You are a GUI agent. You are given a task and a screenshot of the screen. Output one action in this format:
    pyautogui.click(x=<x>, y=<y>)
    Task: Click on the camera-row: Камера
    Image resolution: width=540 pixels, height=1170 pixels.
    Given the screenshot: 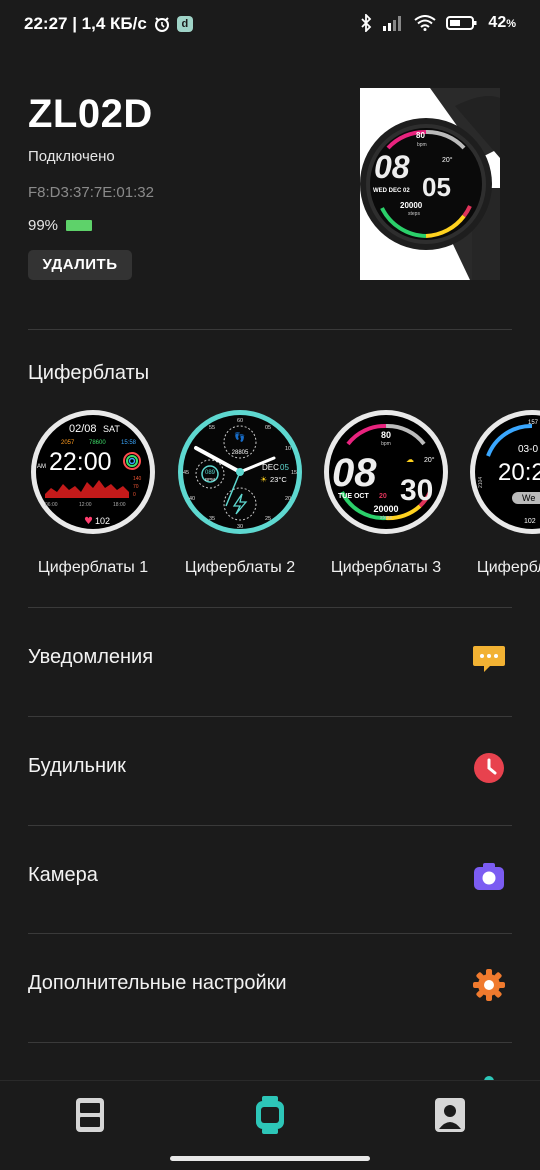 What is the action you would take?
    pyautogui.click(x=270, y=880)
    